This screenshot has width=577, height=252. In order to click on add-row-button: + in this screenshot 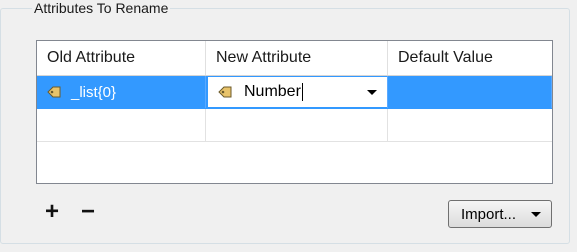, I will do `click(52, 212)`.